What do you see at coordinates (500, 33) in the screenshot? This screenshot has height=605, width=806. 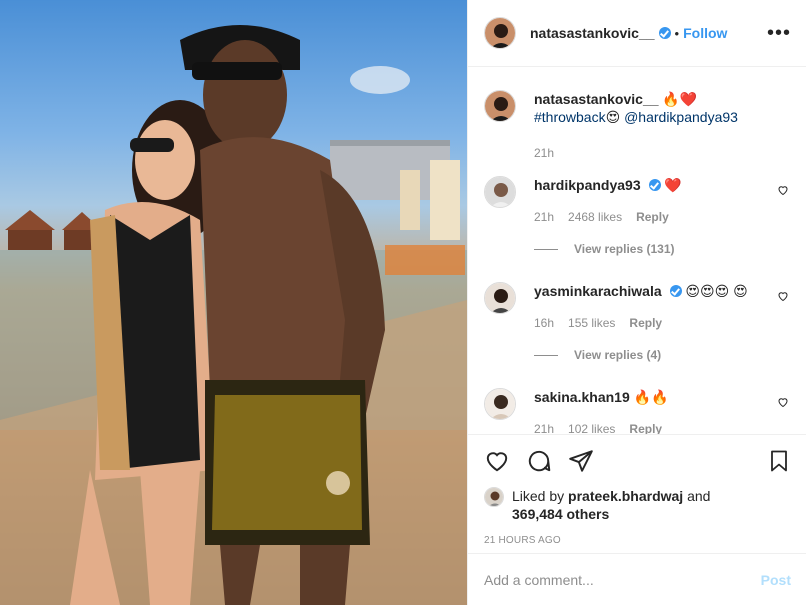 I see `author-avatar` at bounding box center [500, 33].